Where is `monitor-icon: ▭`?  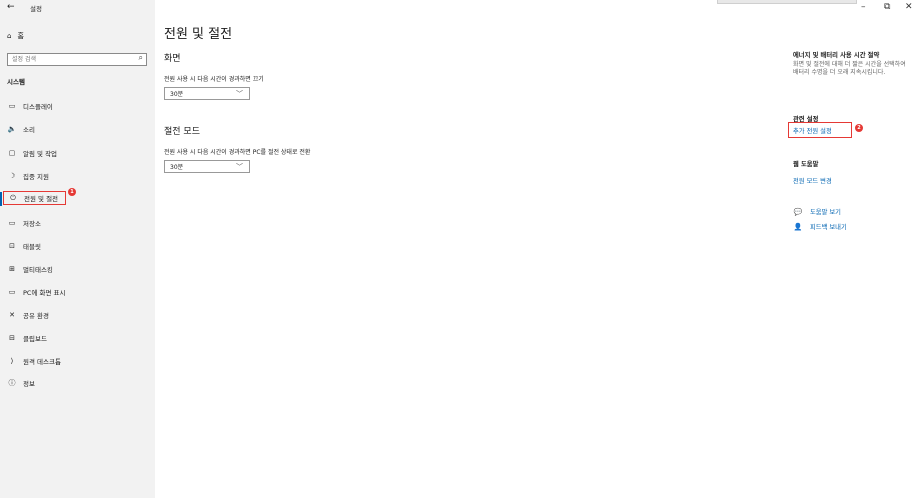
monitor-icon: ▭ is located at coordinates (12, 106).